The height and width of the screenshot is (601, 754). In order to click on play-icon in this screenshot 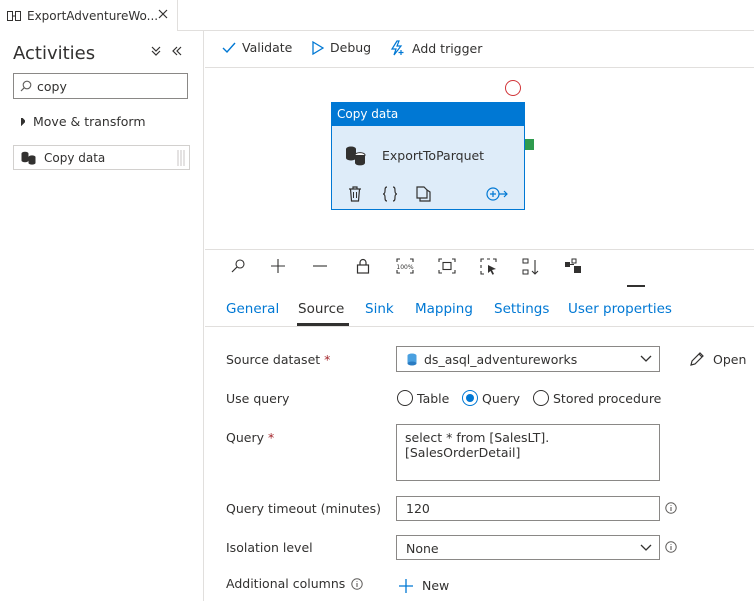, I will do `click(318, 47)`.